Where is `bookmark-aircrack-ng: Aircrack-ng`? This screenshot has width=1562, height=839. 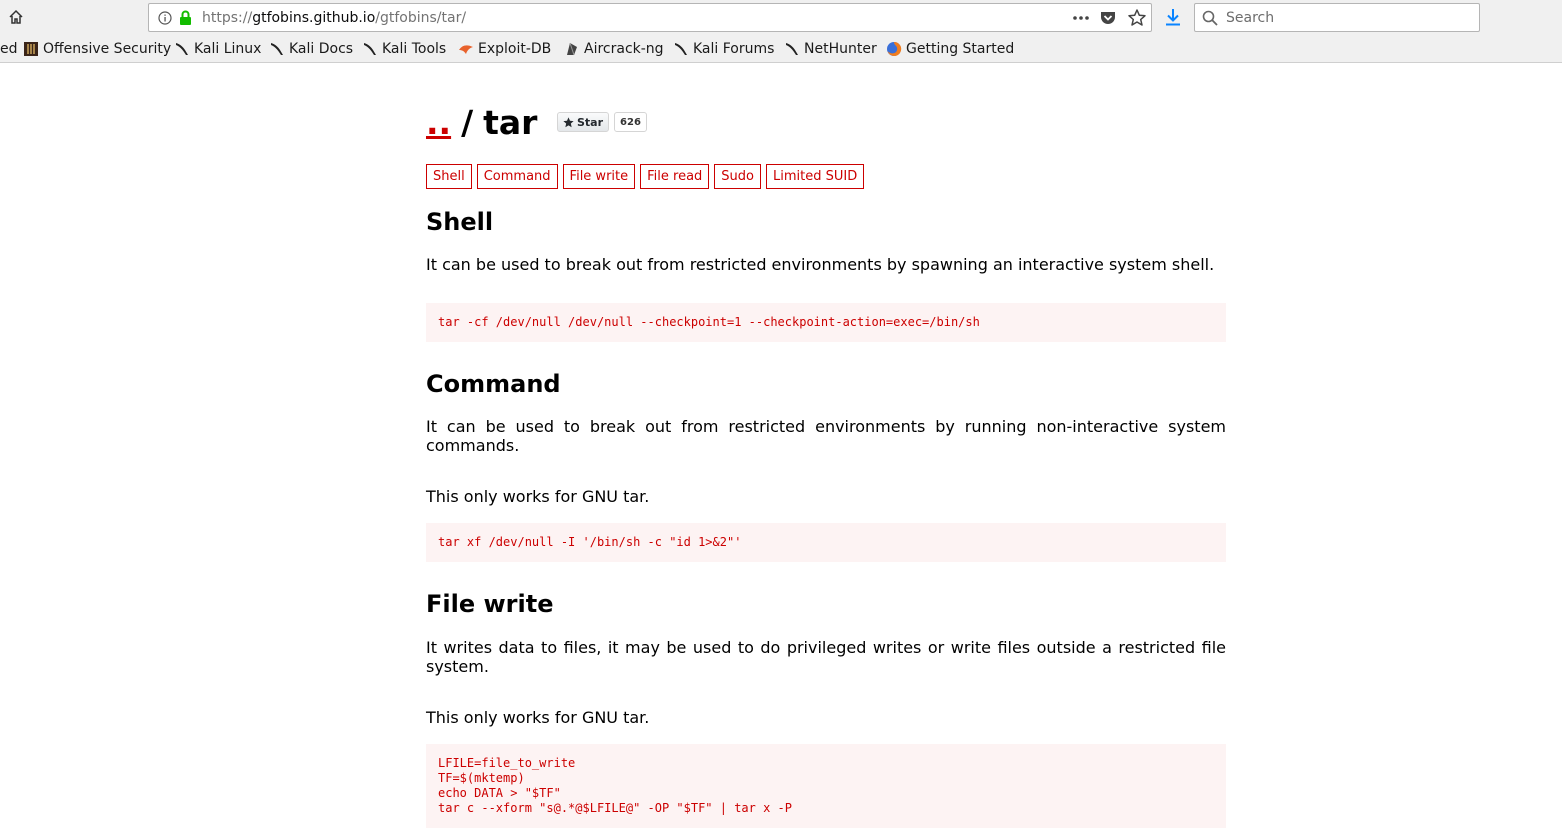 bookmark-aircrack-ng: Aircrack-ng is located at coordinates (614, 49).